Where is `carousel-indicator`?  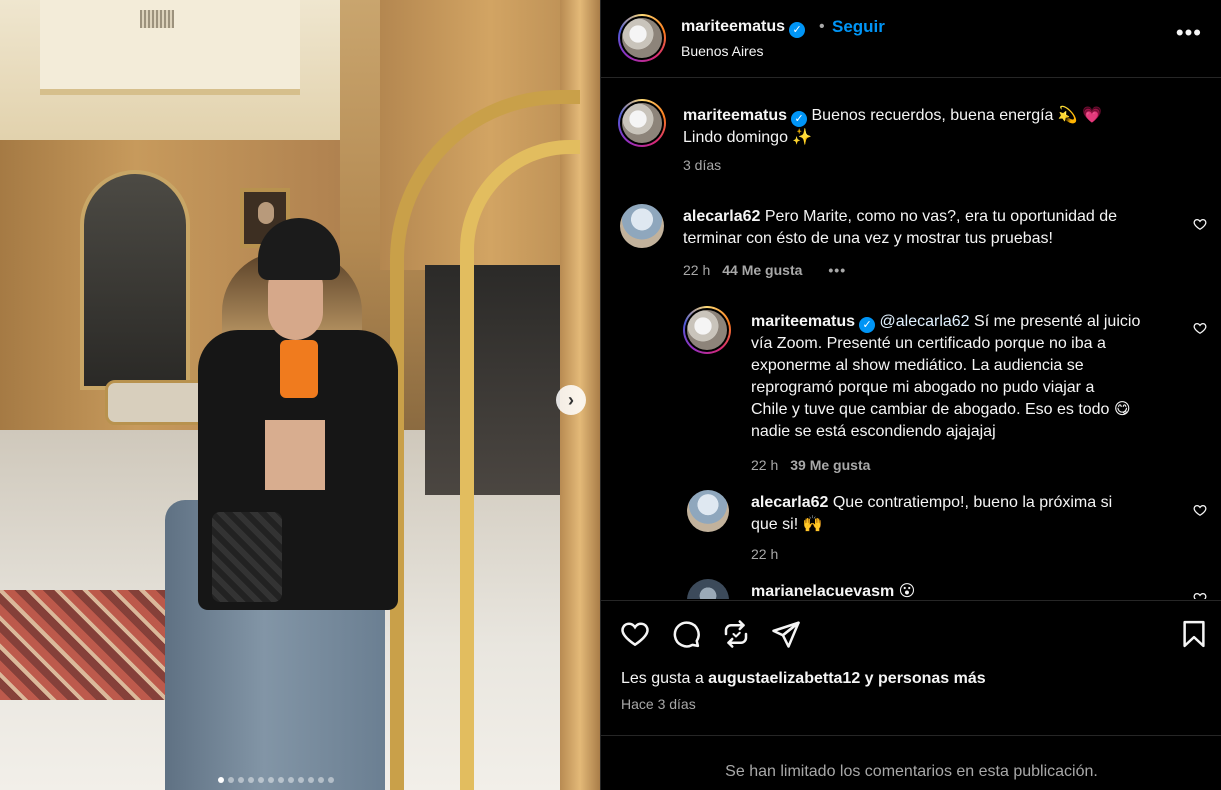
carousel-indicator is located at coordinates (276, 780).